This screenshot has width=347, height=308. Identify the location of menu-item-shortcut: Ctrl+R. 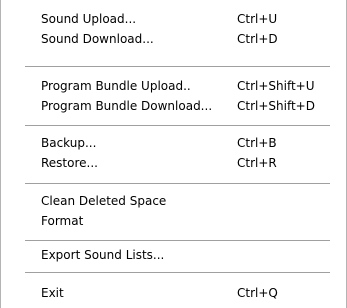
(257, 163).